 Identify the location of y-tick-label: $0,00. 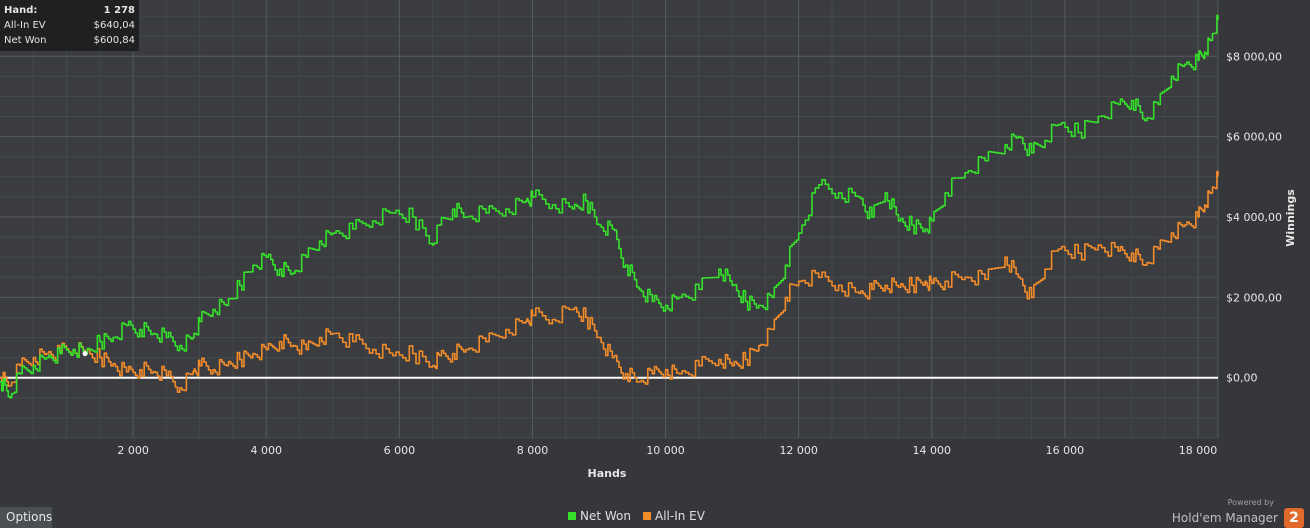
(1242, 378).